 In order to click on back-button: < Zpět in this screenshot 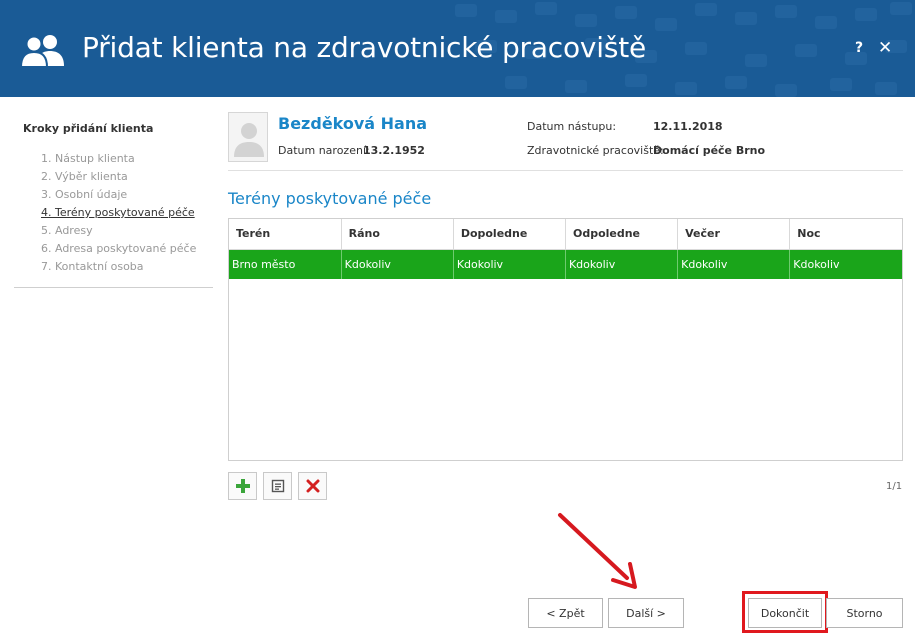, I will do `click(565, 613)`.